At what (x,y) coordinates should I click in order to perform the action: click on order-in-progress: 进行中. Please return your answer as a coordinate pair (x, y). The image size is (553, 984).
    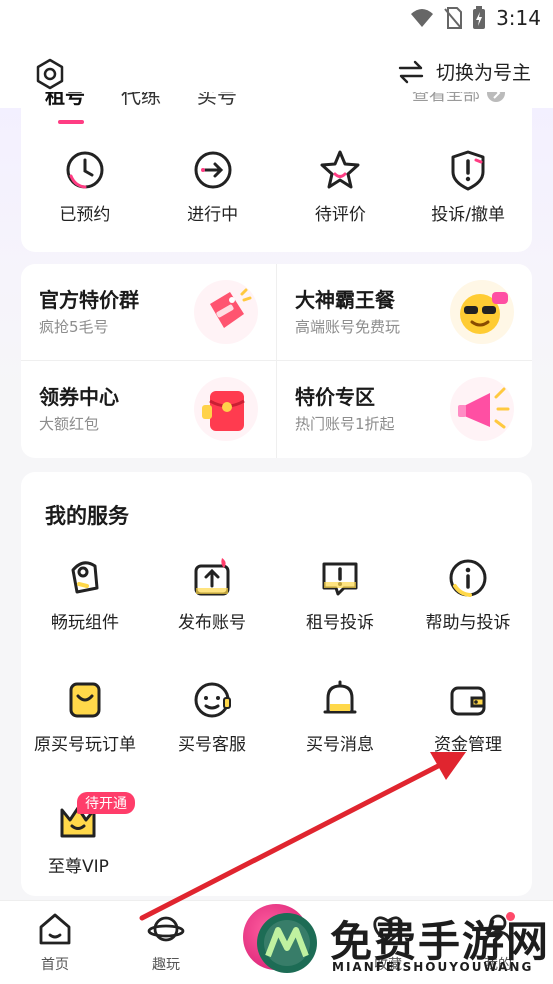
    Looking at the image, I should click on (213, 186).